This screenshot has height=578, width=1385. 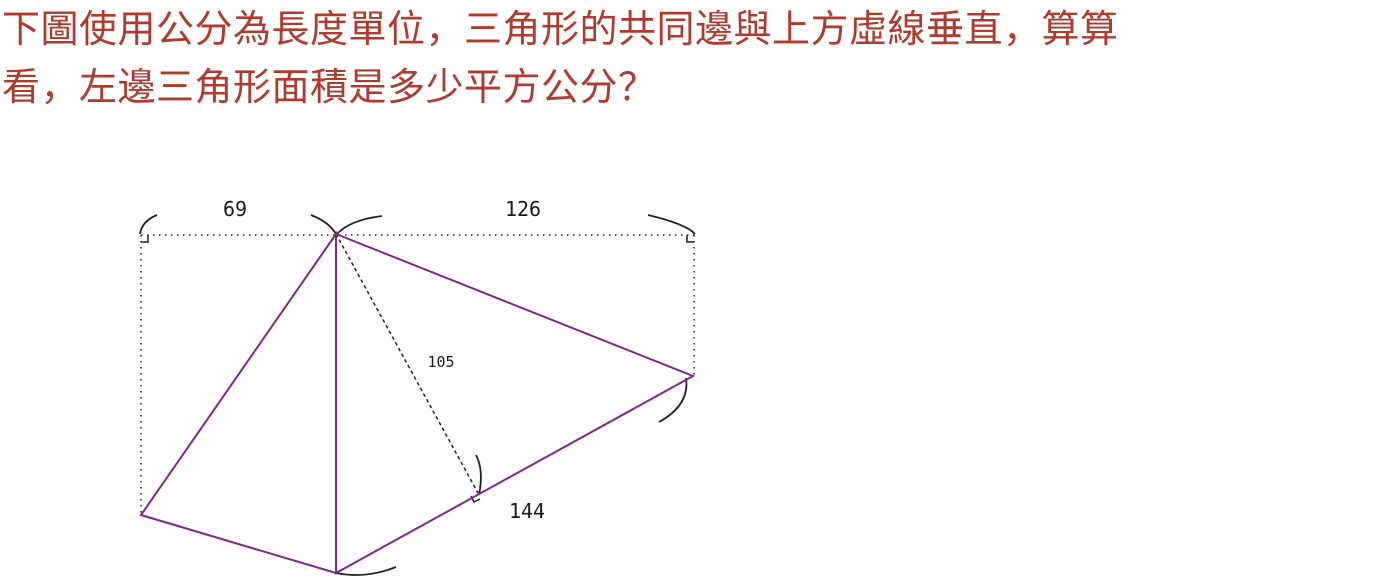 I want to click on dimension-arc-apex-left, so click(x=323, y=224).